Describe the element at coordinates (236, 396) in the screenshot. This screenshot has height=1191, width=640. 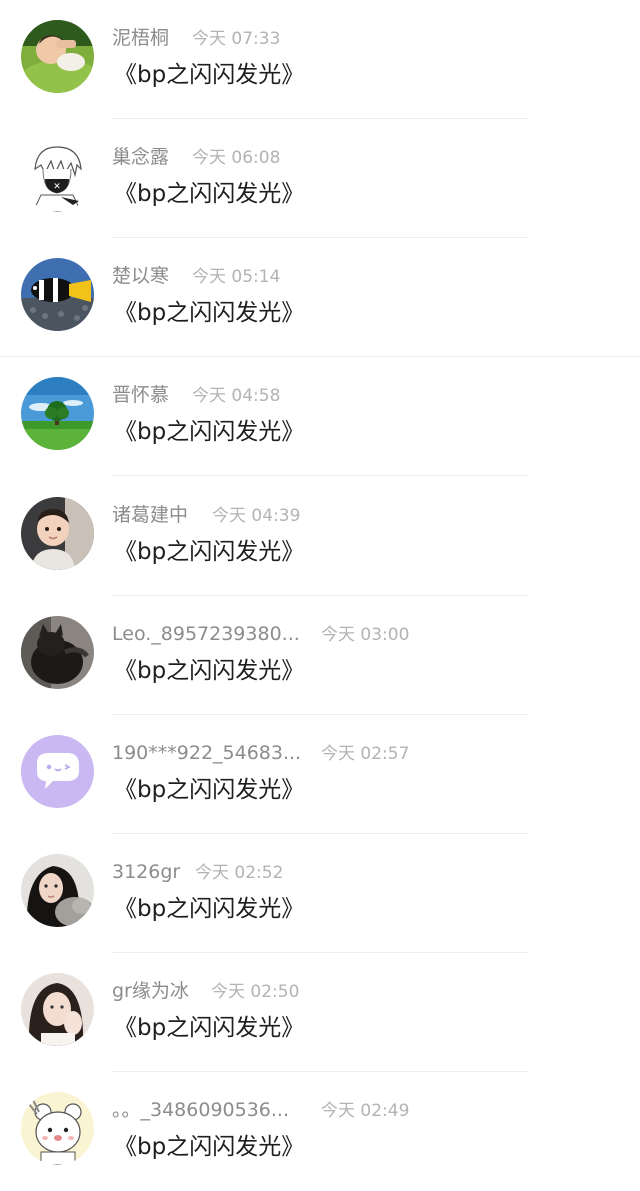
I see `message-time: 今天 04:58` at that location.